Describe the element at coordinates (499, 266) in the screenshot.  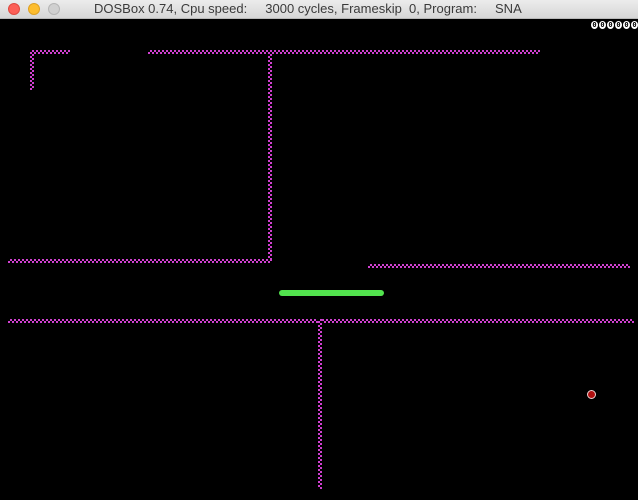
I see `wall-right-middle-horizontal` at that location.